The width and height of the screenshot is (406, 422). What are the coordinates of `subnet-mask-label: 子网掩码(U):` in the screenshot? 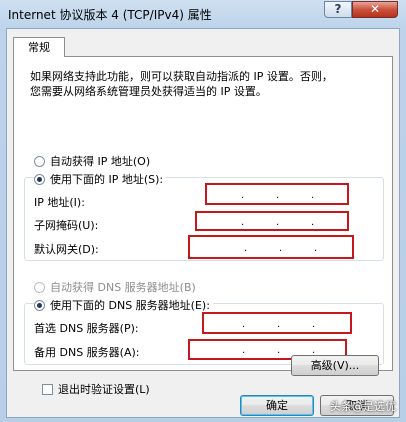 It's located at (66, 225).